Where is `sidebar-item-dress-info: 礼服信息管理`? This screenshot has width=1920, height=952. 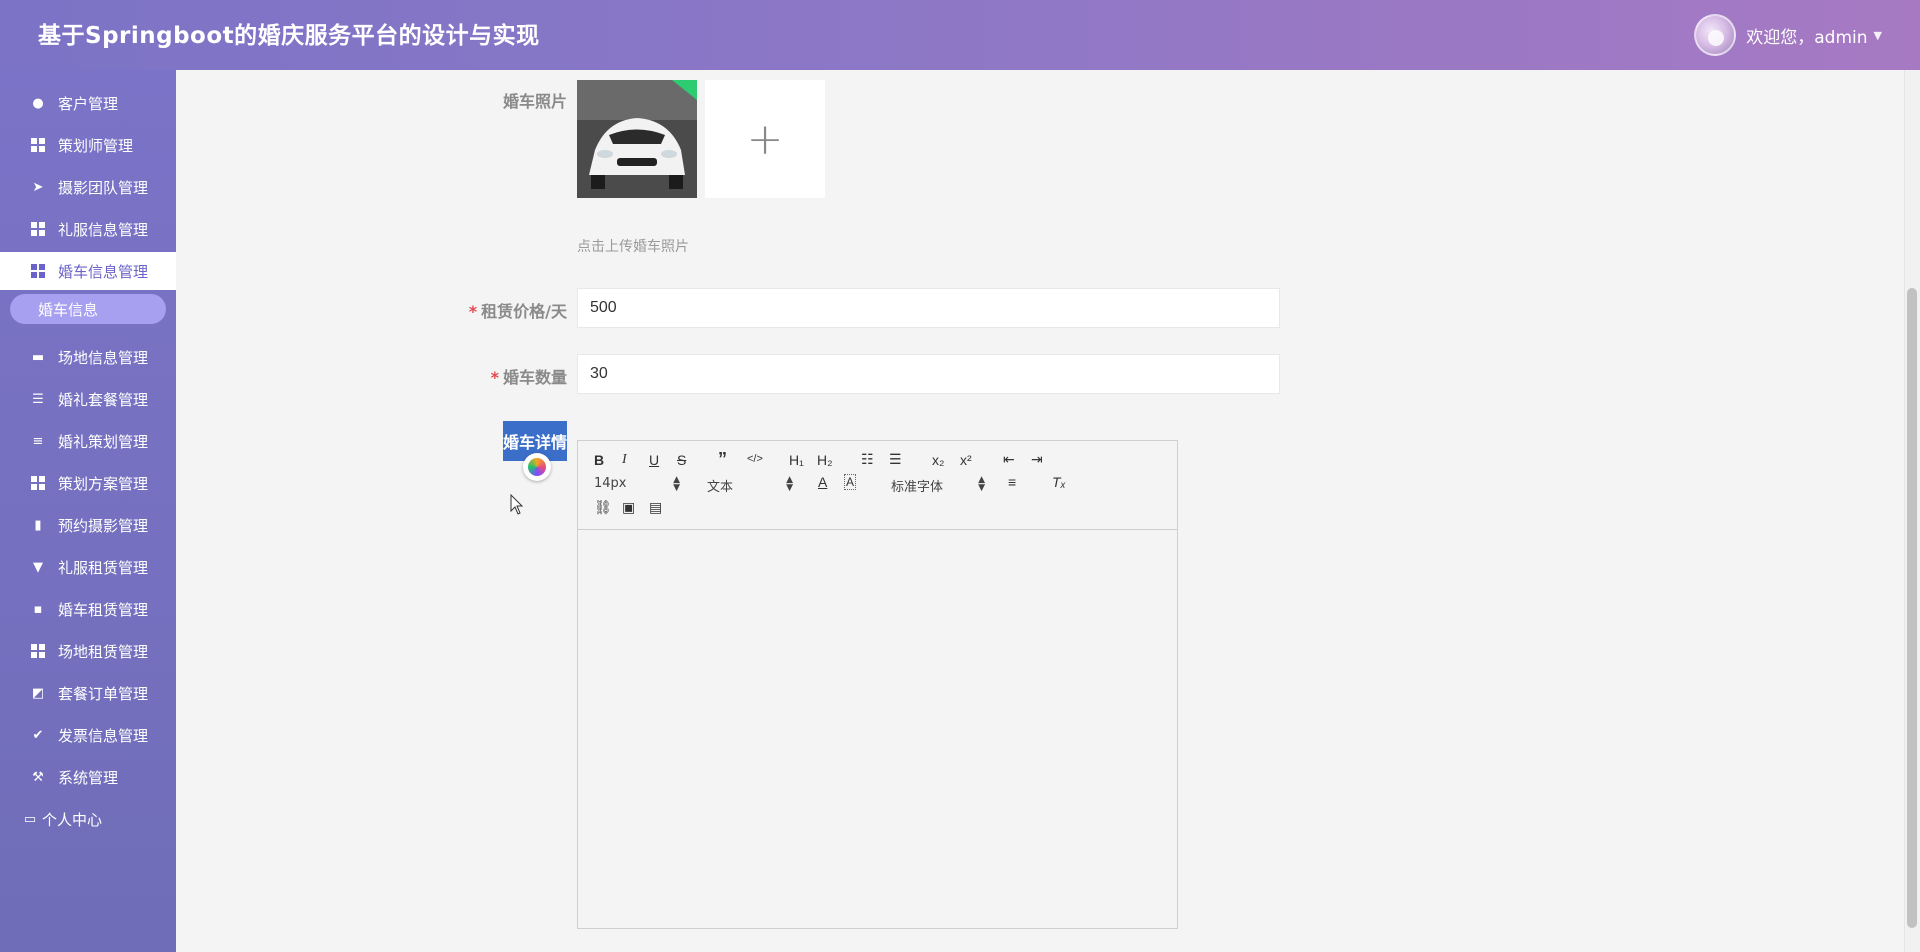 sidebar-item-dress-info: 礼服信息管理 is located at coordinates (88, 229).